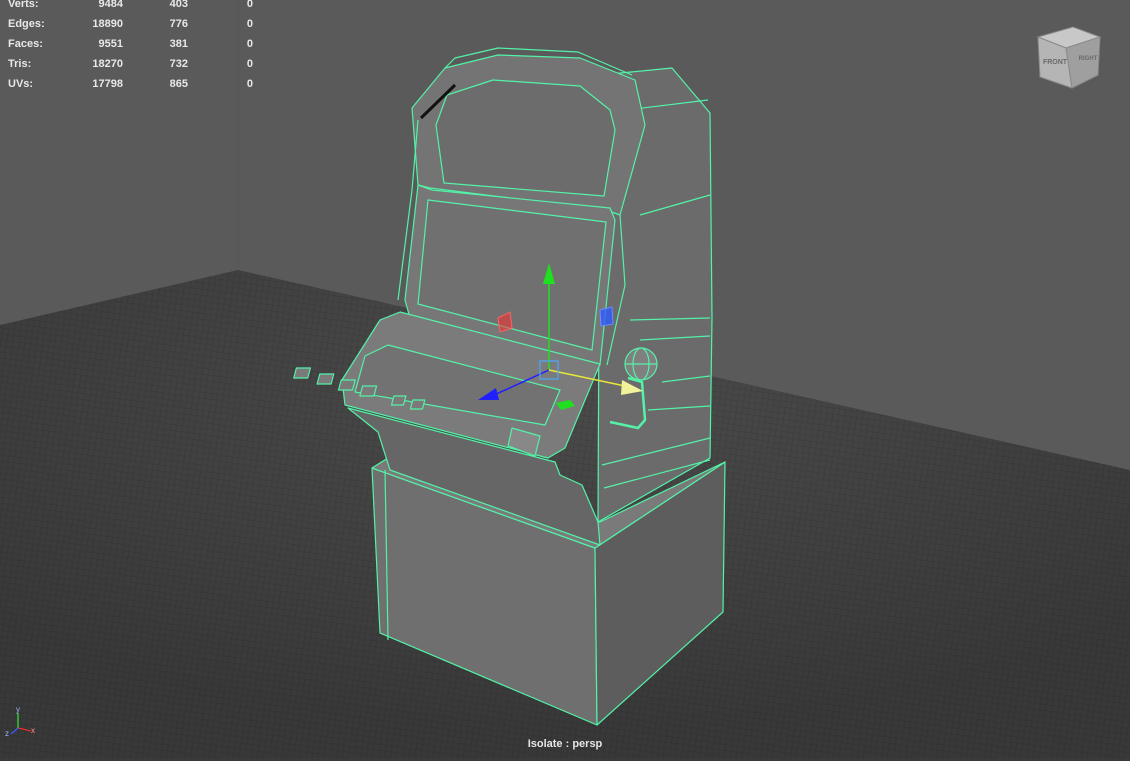 Image resolution: width=1130 pixels, height=761 pixels. I want to click on hud-row-uvs: UVs: 17798 865 0, so click(130, 88).